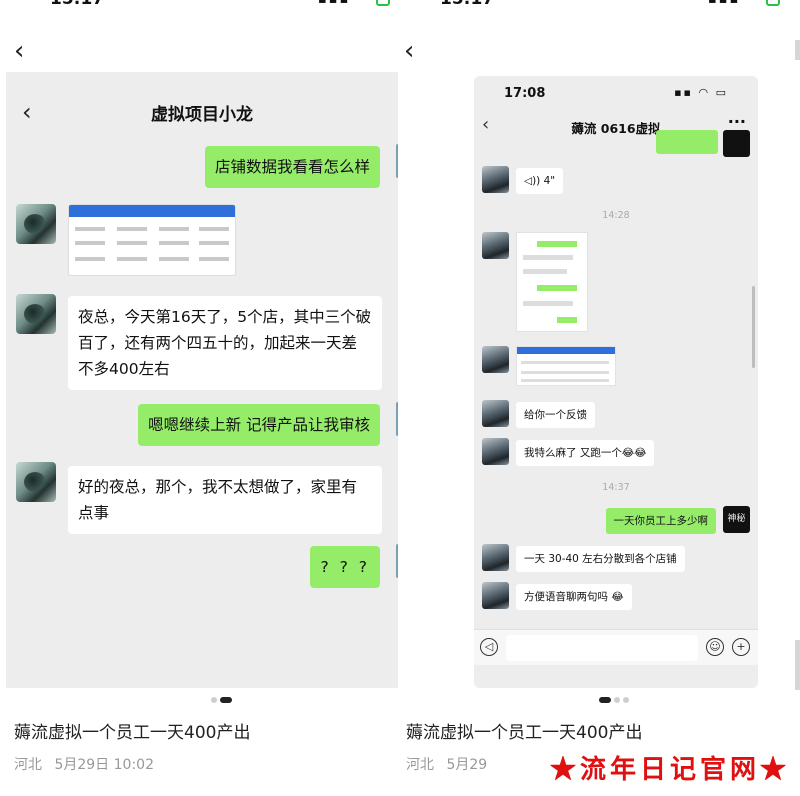 This screenshot has width=800, height=796. Describe the element at coordinates (467, 4) in the screenshot. I see `status-time-right: 15:17` at that location.